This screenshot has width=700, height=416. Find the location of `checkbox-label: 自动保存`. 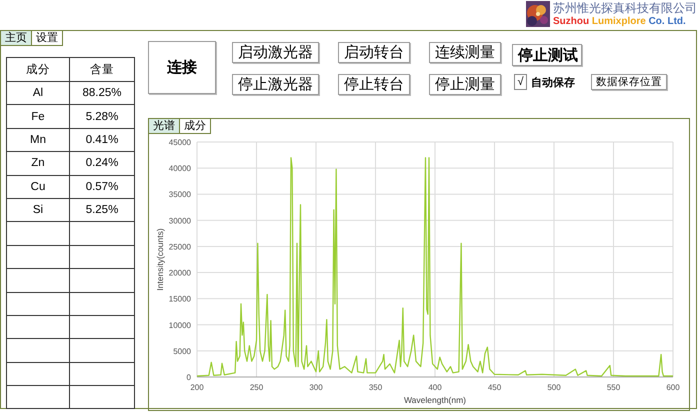

checkbox-label: 自动保存 is located at coordinates (553, 83).